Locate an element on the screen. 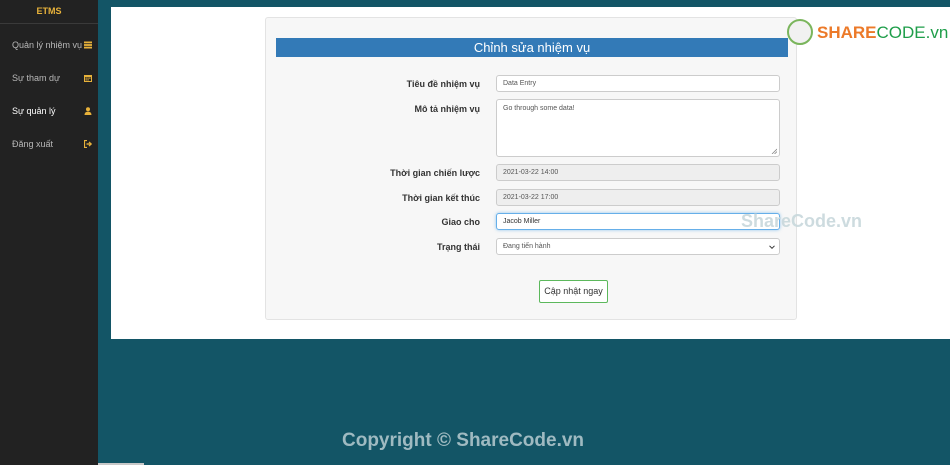 Image resolution: width=950 pixels, height=465 pixels. sidebar-item-logout: Đăng xuất is located at coordinates (49, 143).